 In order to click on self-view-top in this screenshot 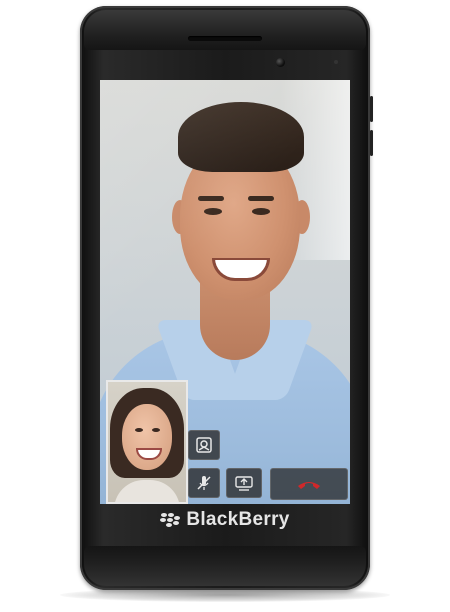, I will do `click(147, 491)`.